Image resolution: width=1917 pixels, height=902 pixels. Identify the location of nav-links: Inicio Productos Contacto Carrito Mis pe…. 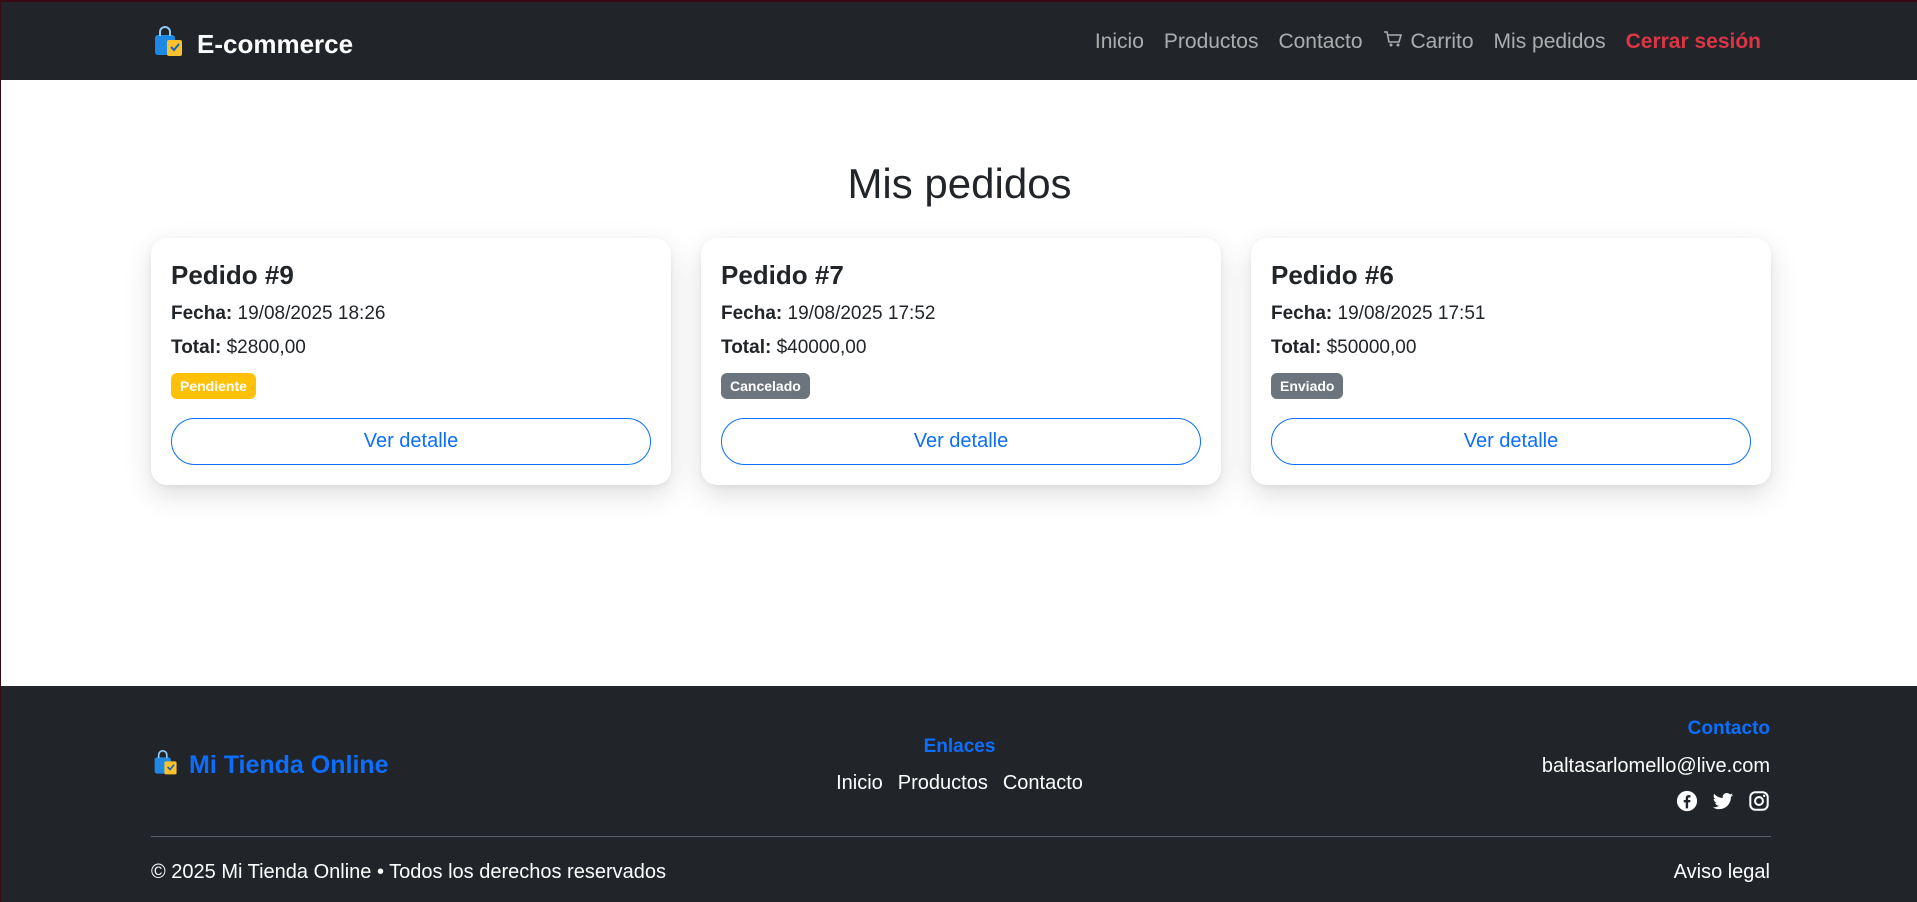
(1428, 42).